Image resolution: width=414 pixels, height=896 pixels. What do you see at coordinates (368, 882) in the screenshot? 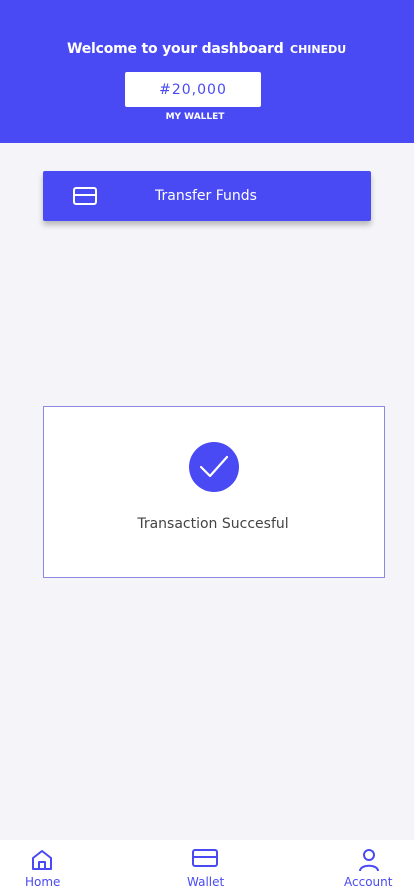
I see `nav-label-account: Account` at bounding box center [368, 882].